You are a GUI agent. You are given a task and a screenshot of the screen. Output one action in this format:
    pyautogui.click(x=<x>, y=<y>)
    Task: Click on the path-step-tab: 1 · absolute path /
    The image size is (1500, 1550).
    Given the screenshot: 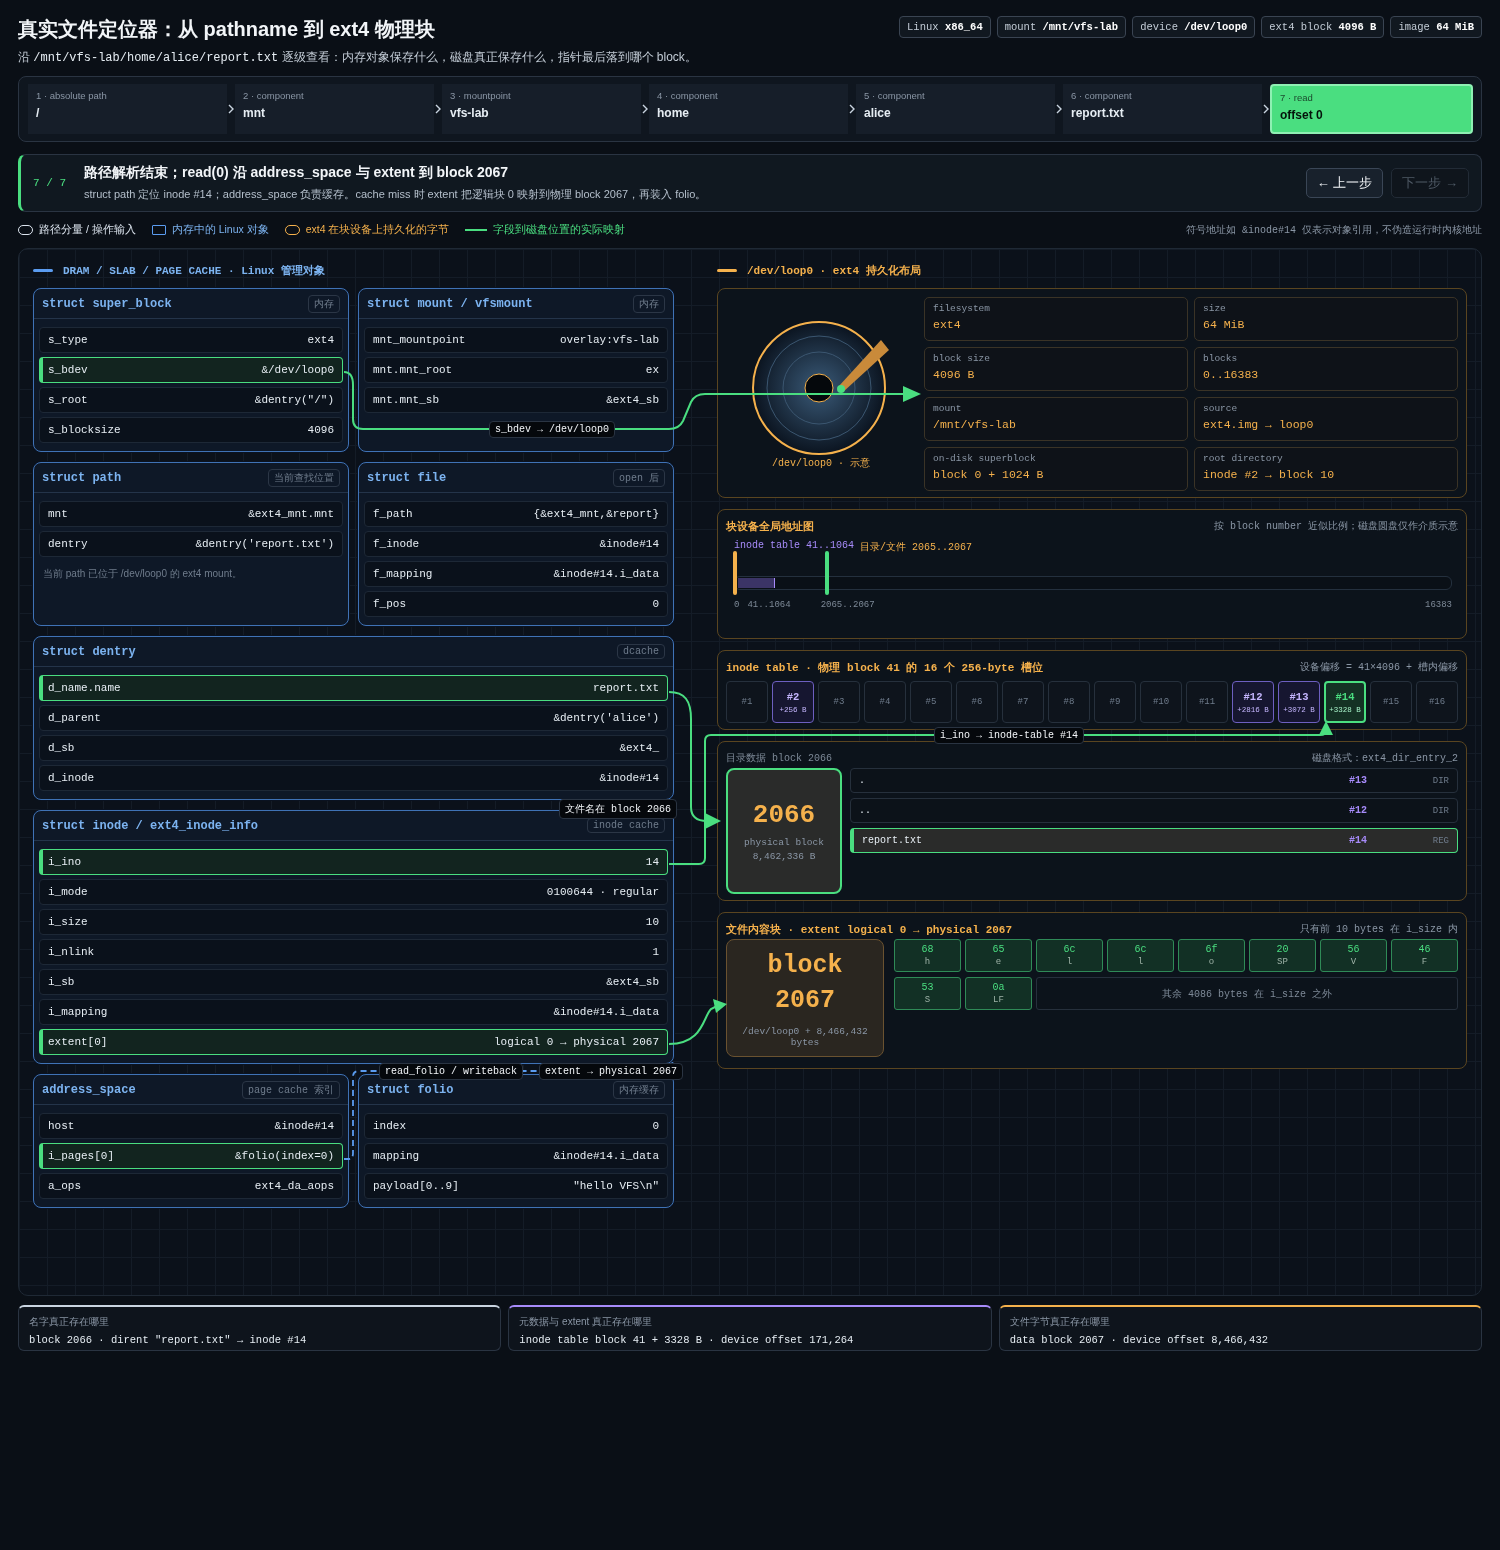 What is the action you would take?
    pyautogui.click(x=127, y=109)
    